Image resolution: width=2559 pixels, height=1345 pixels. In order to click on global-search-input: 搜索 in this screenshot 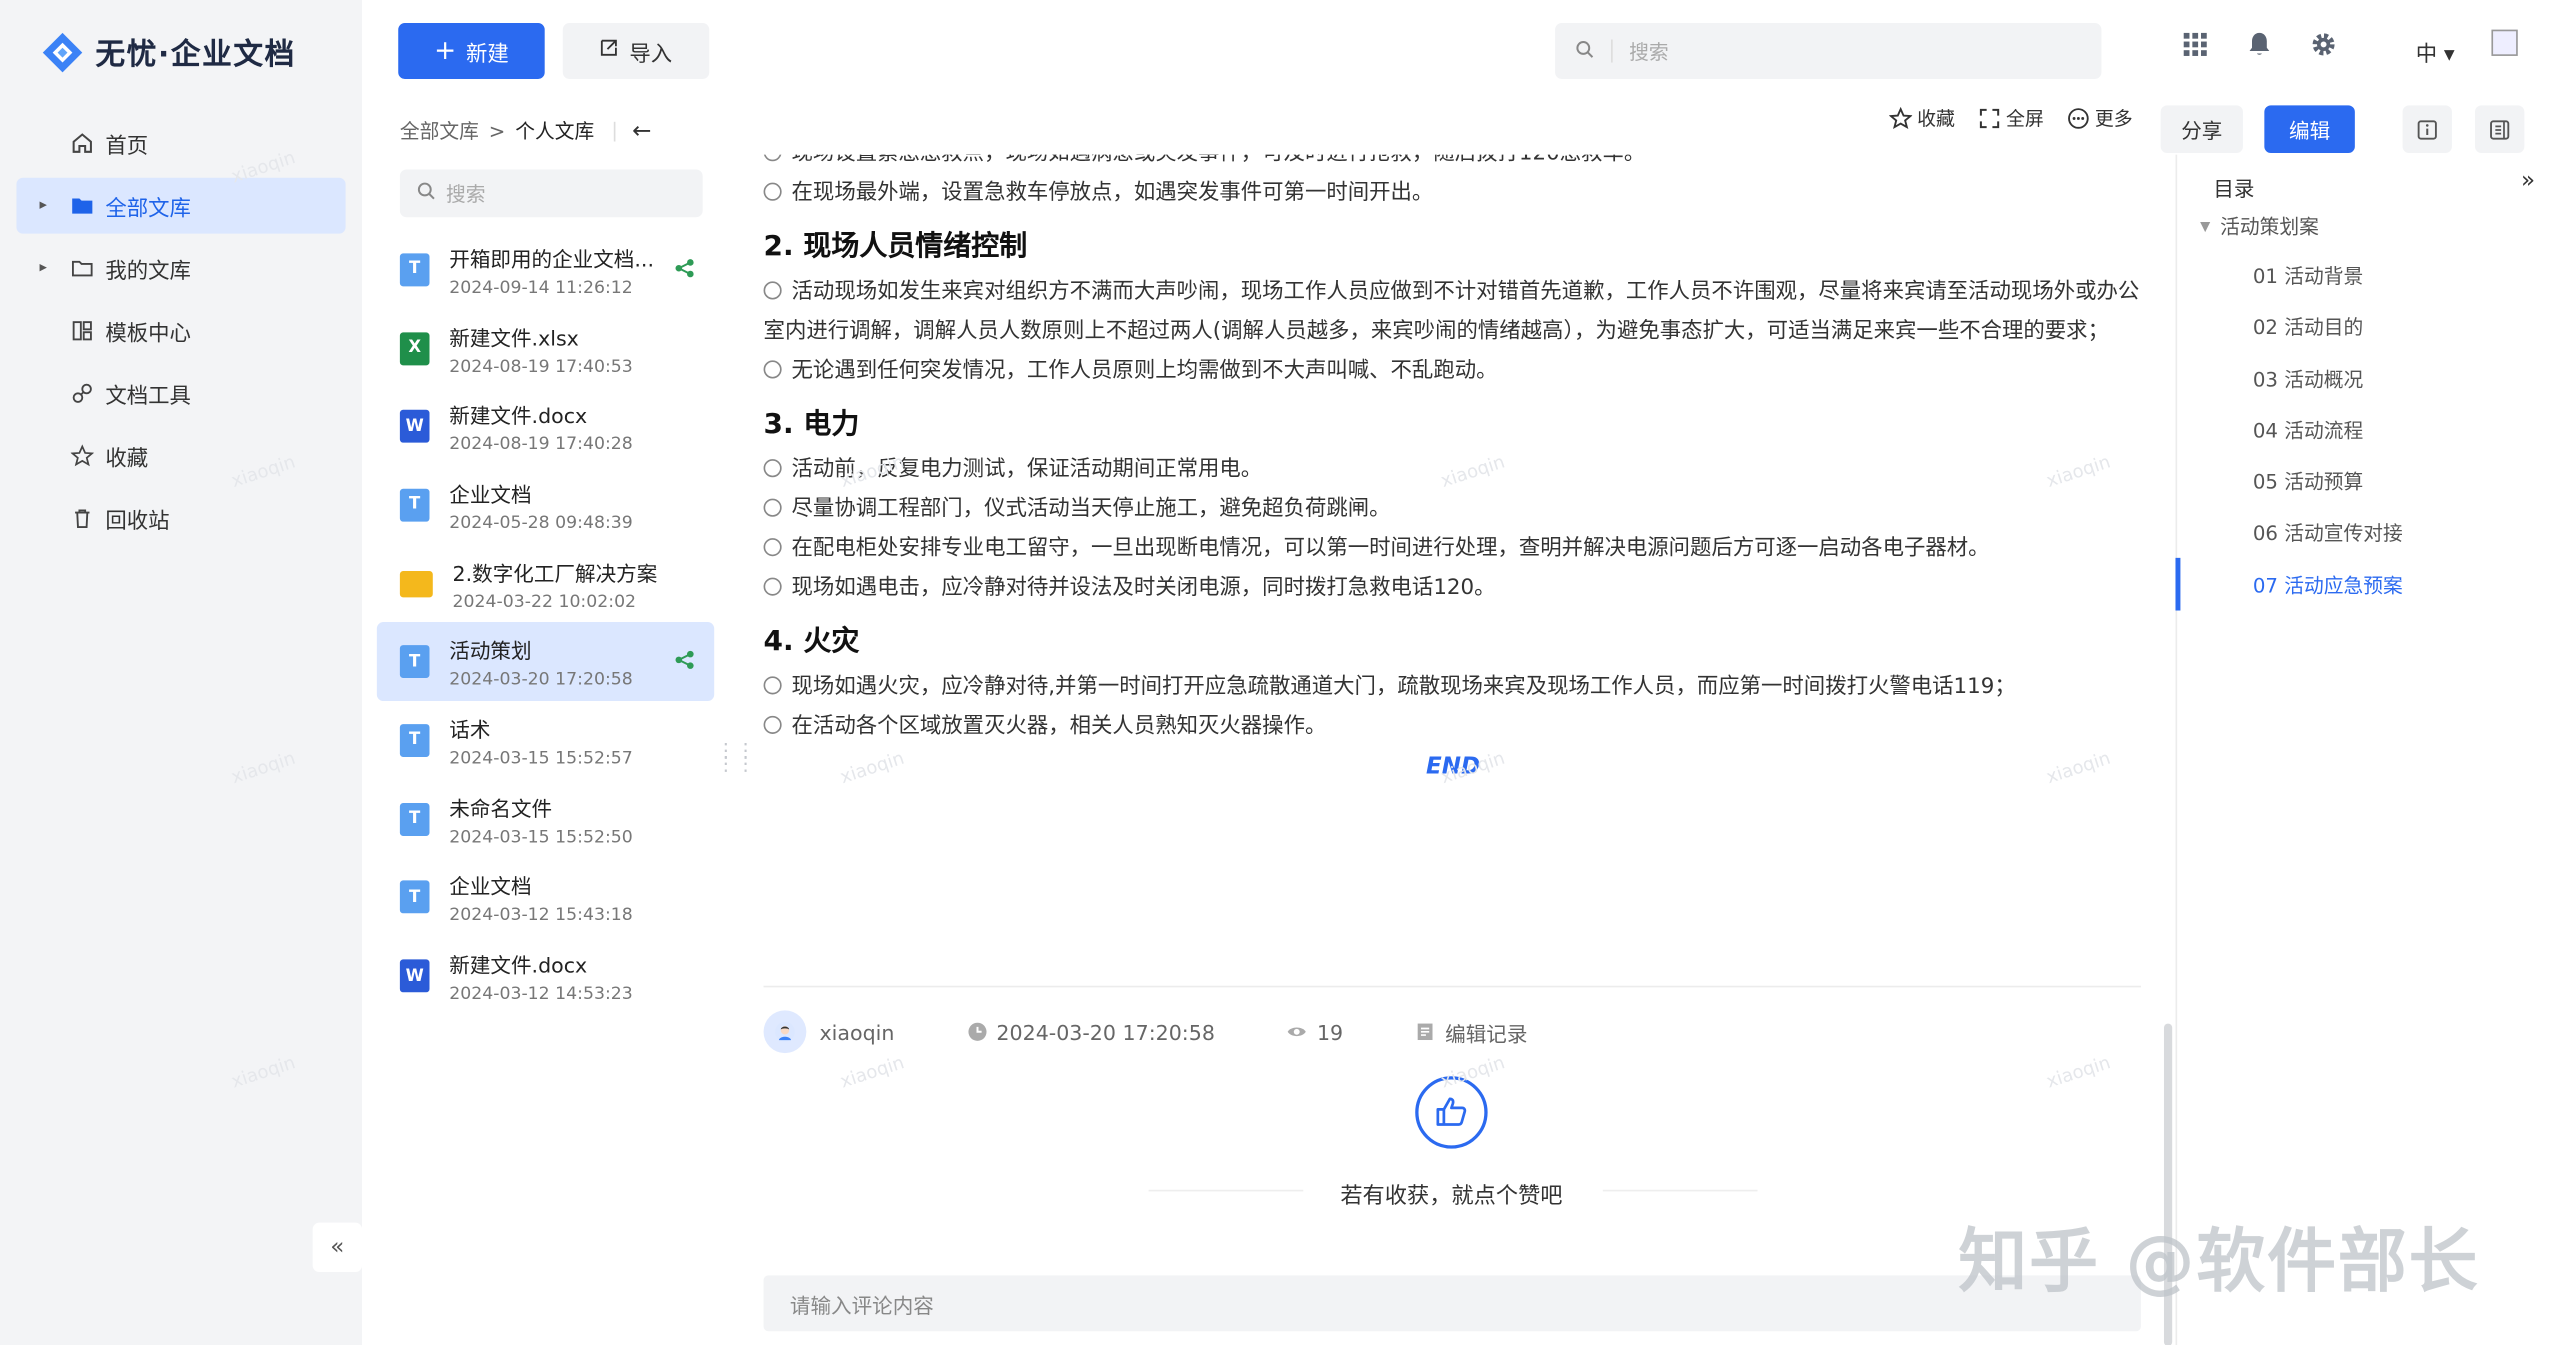, I will do `click(1828, 51)`.